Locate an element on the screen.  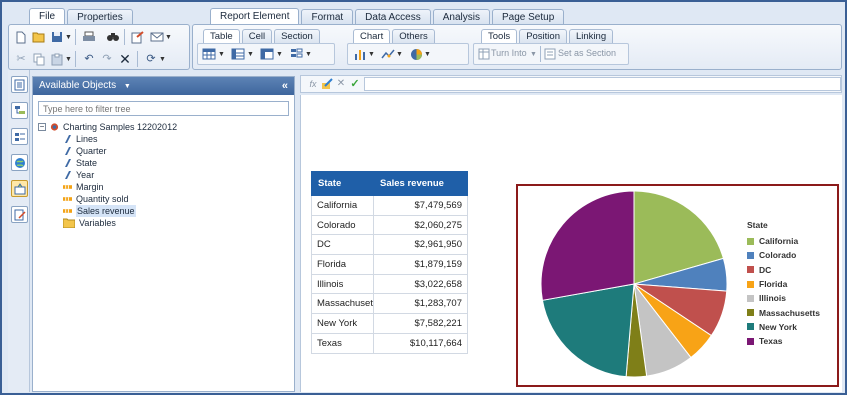
cell-state: Illinois is located at coordinates (342, 284).